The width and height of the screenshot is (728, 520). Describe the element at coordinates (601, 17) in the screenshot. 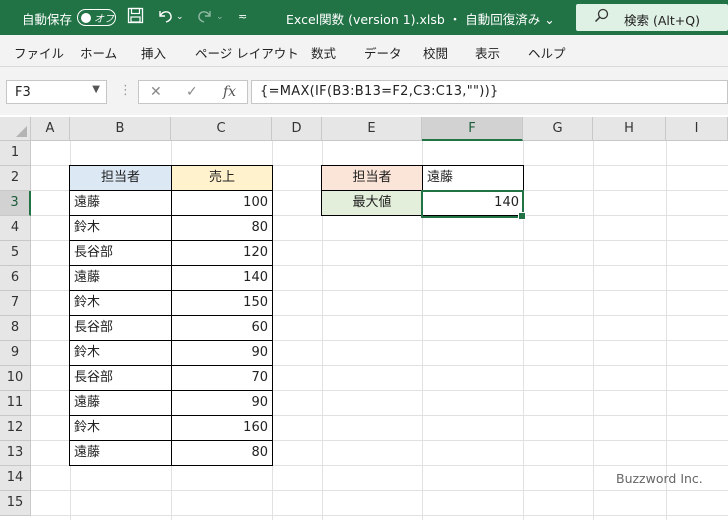

I see `search-icon` at that location.